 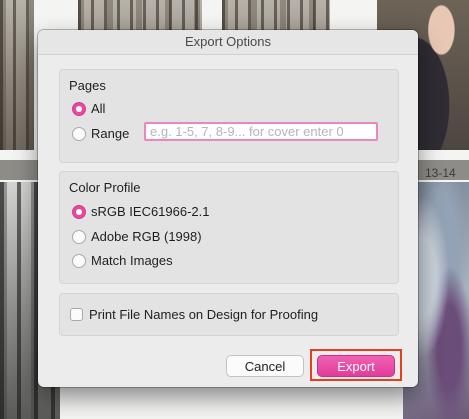 I want to click on color-profile-title: Color Profile, so click(x=105, y=187).